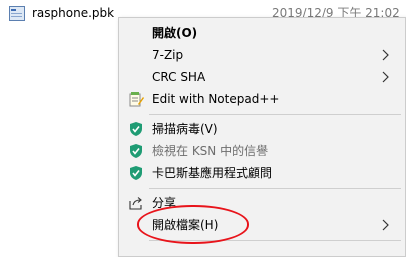  I want to click on menu-item-7zip-label: 7-Zip, so click(168, 55).